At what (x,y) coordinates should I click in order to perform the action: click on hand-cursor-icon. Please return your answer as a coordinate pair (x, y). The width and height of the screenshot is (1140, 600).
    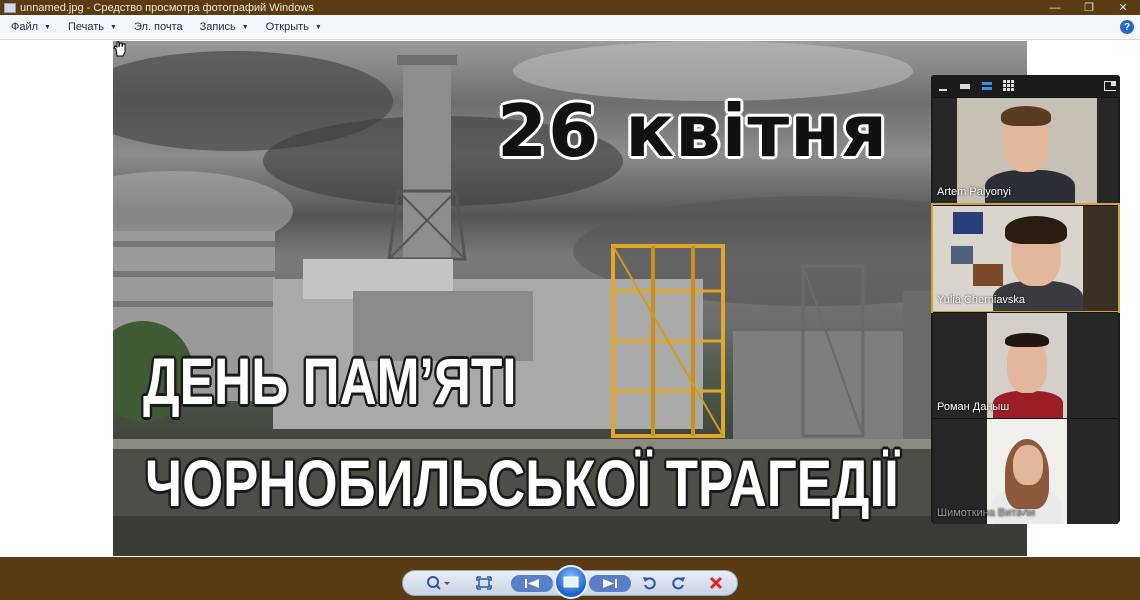
    Looking at the image, I should click on (119, 49).